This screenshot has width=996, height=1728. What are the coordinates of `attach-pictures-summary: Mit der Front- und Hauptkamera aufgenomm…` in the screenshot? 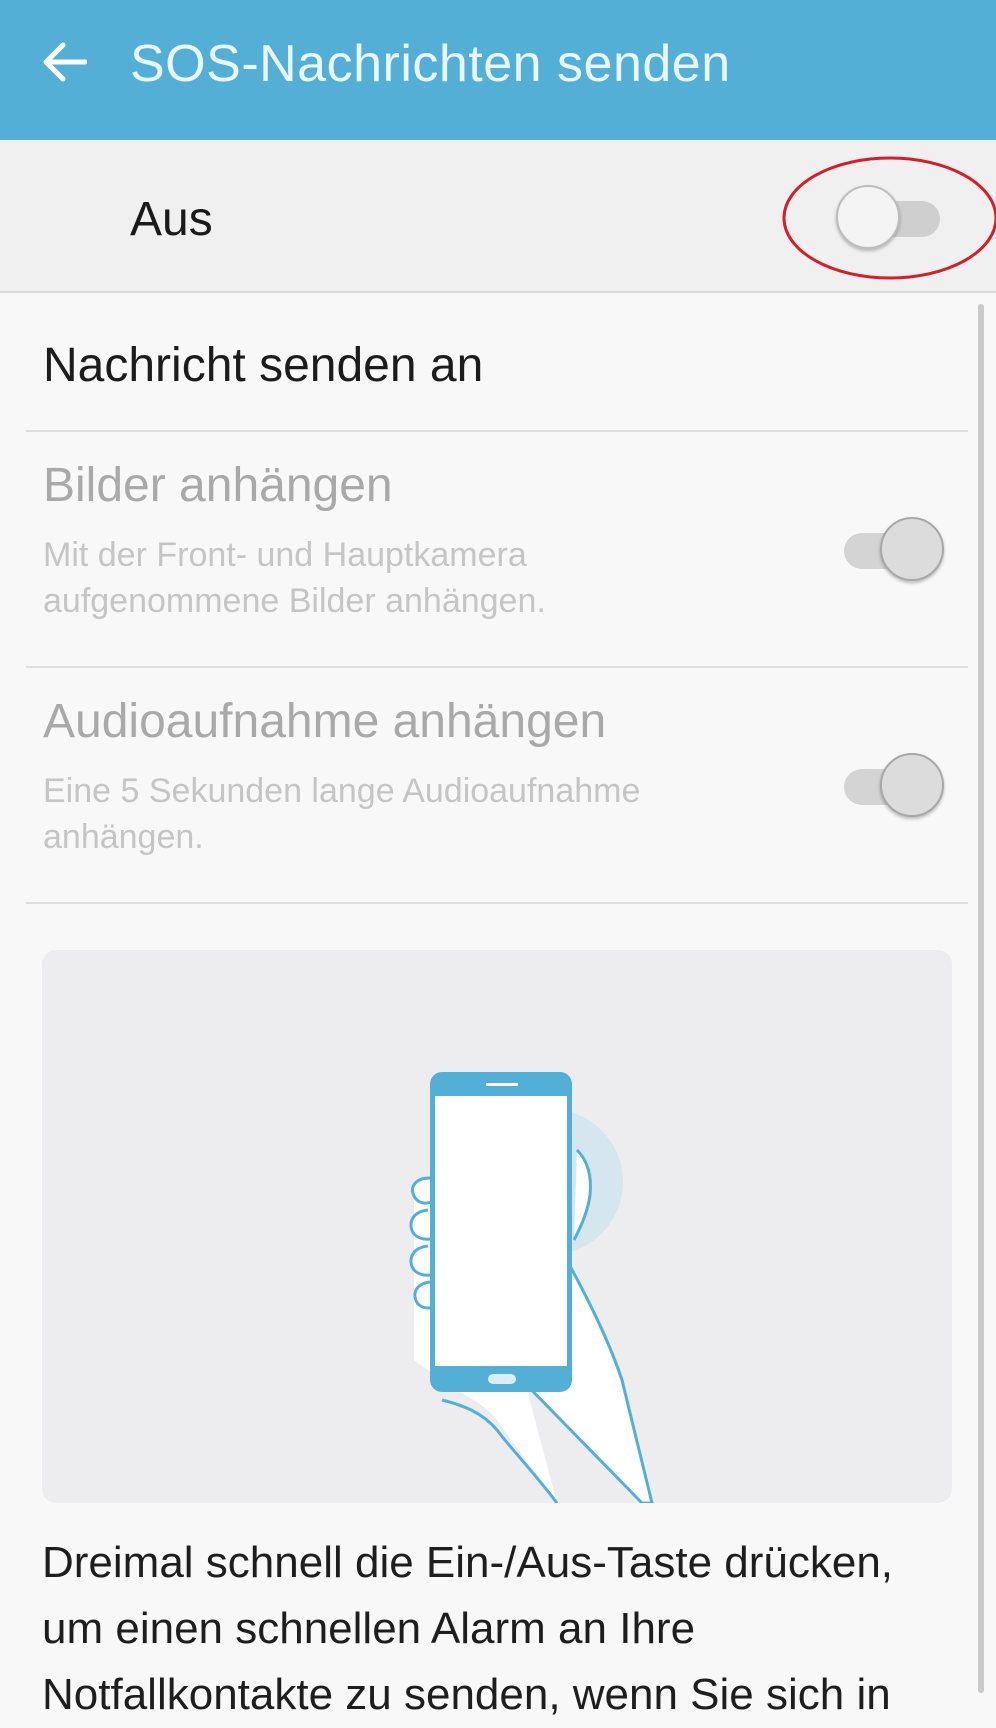 It's located at (294, 578).